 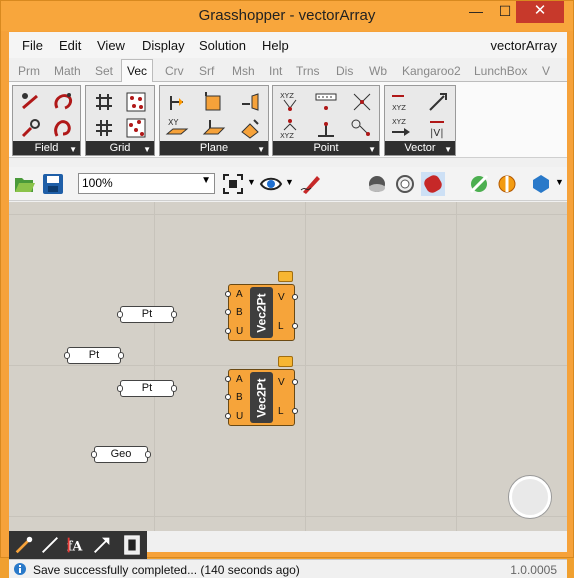 What do you see at coordinates (326, 128) in the screenshot?
I see `point-oriented-icon` at bounding box center [326, 128].